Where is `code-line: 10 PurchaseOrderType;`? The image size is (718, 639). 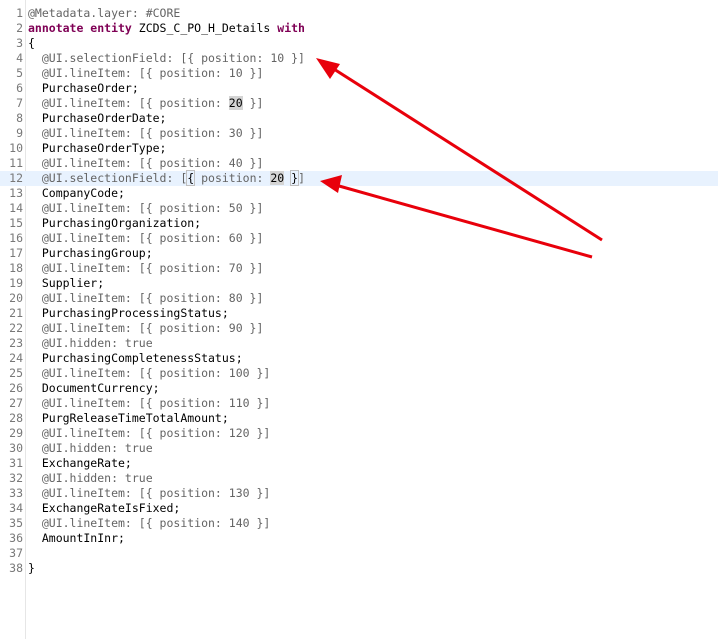 code-line: 10 PurchaseOrderType; is located at coordinates (359, 148).